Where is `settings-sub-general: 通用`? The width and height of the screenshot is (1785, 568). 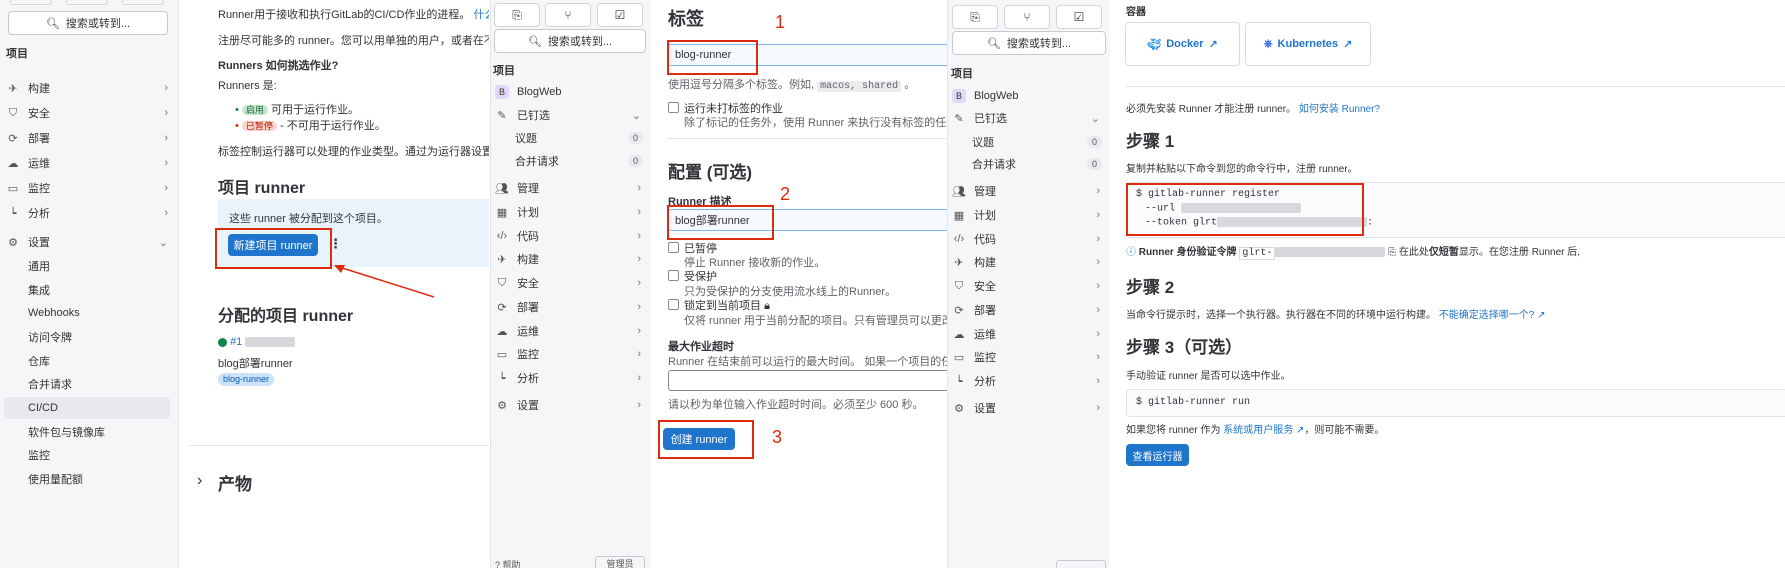 settings-sub-general: 通用 is located at coordinates (39, 266).